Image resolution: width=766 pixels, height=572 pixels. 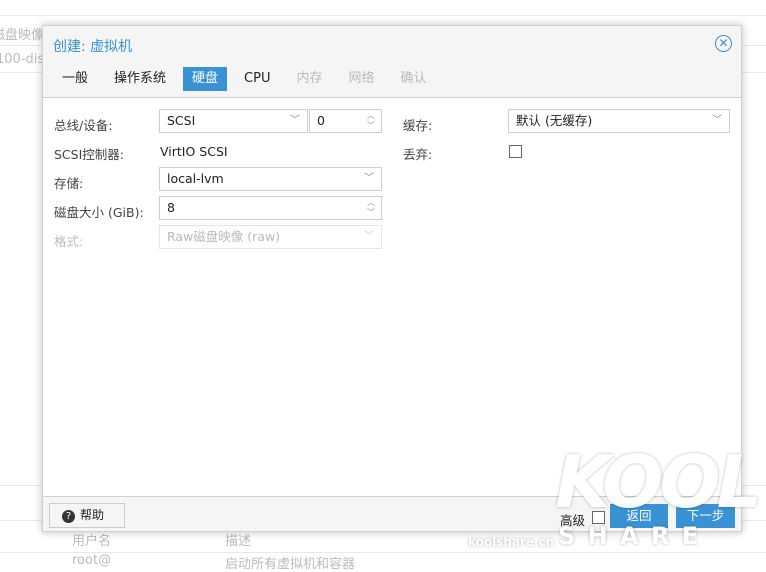 I want to click on size-value: 8, so click(x=171, y=207).